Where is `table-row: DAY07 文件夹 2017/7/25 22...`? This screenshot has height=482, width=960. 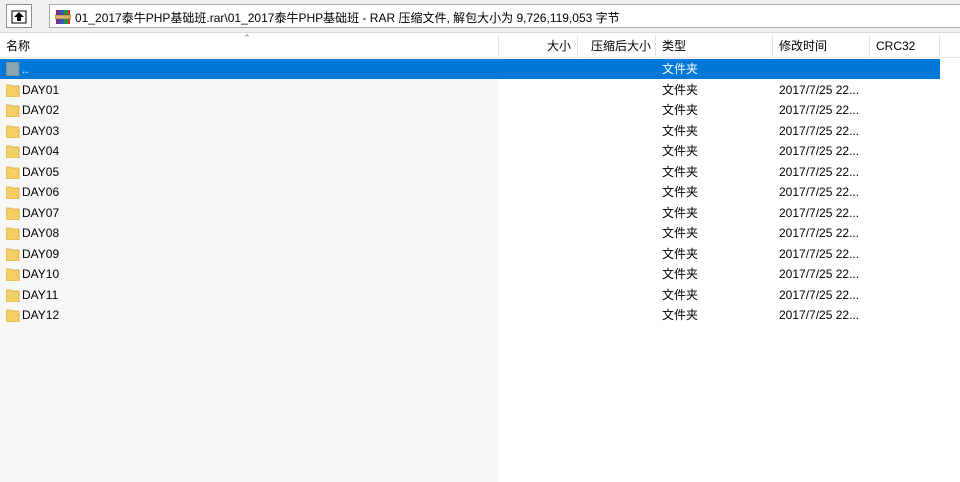 table-row: DAY07 文件夹 2017/7/25 22... is located at coordinates (470, 213).